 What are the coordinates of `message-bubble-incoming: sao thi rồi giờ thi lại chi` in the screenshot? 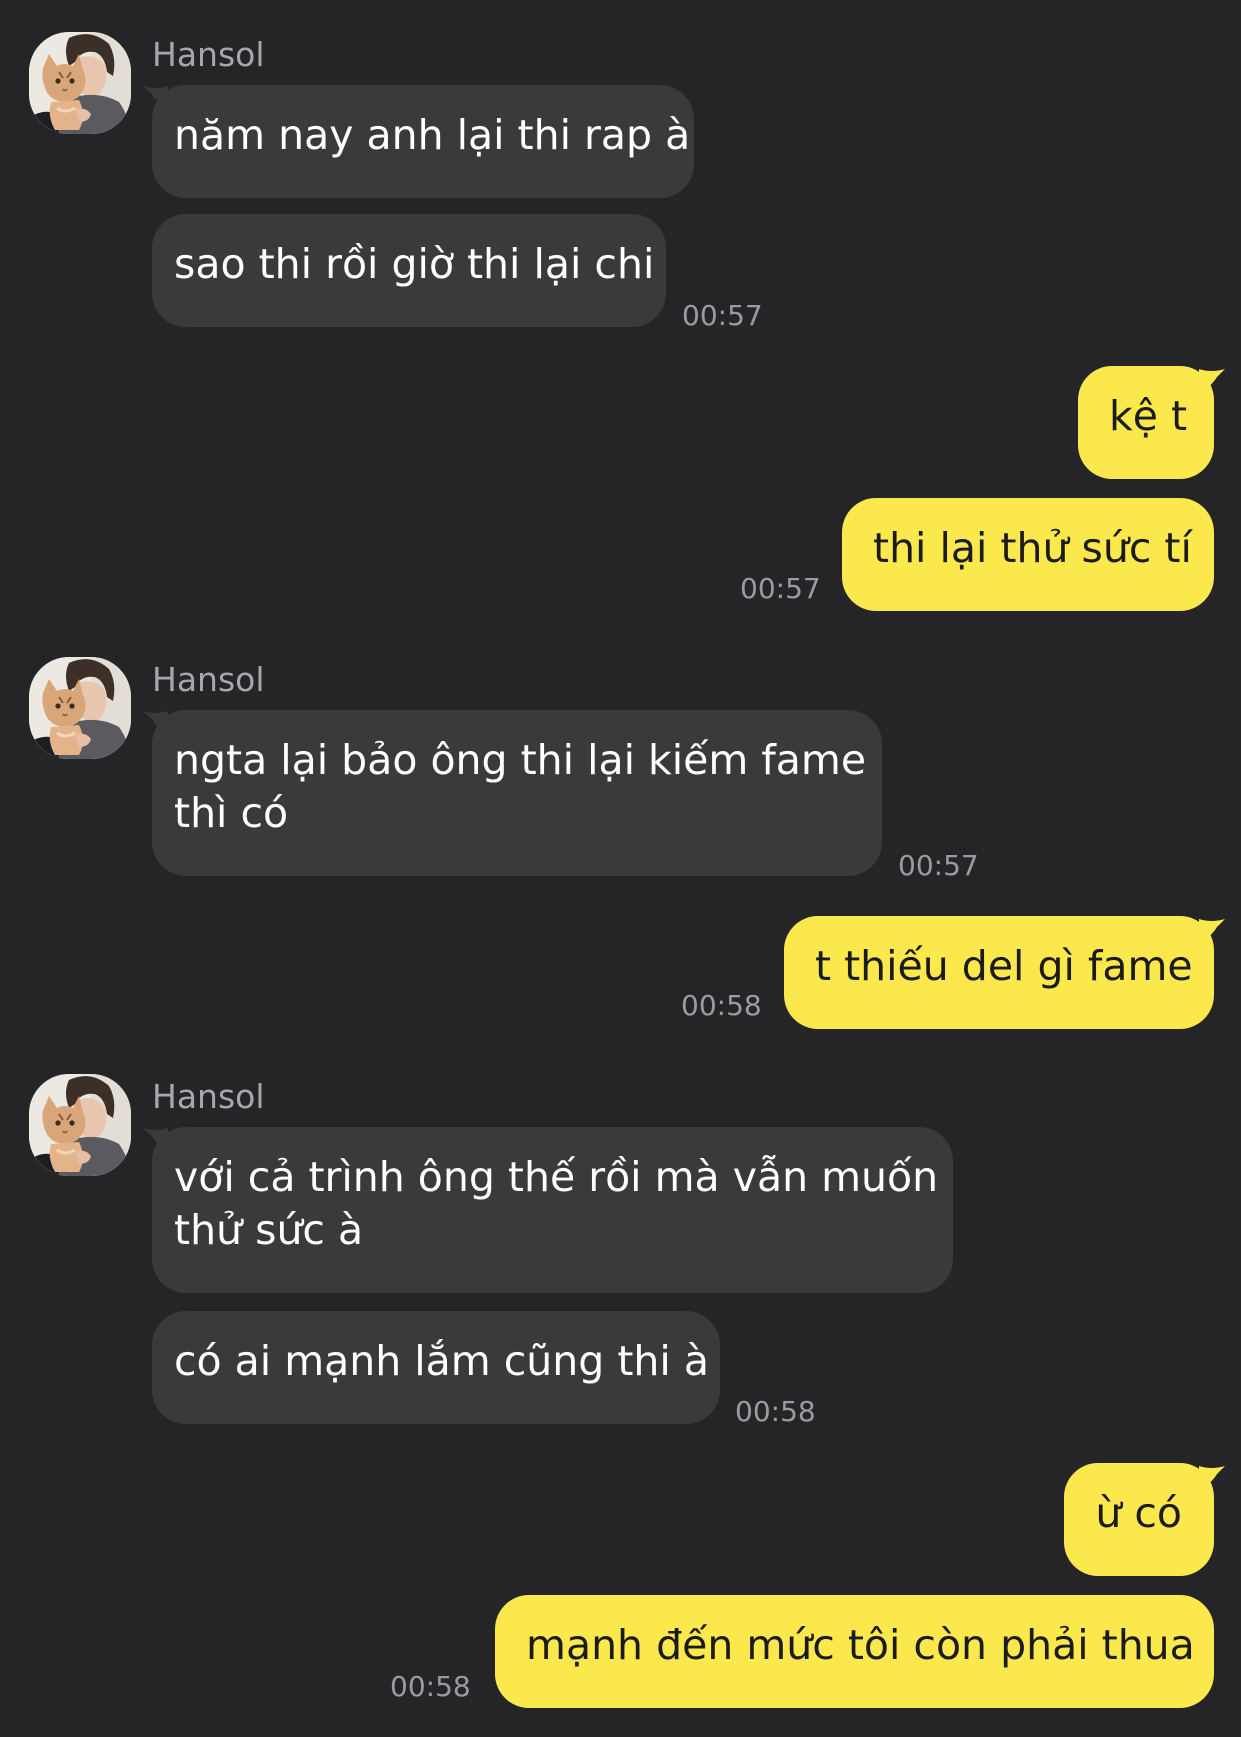 It's located at (409, 270).